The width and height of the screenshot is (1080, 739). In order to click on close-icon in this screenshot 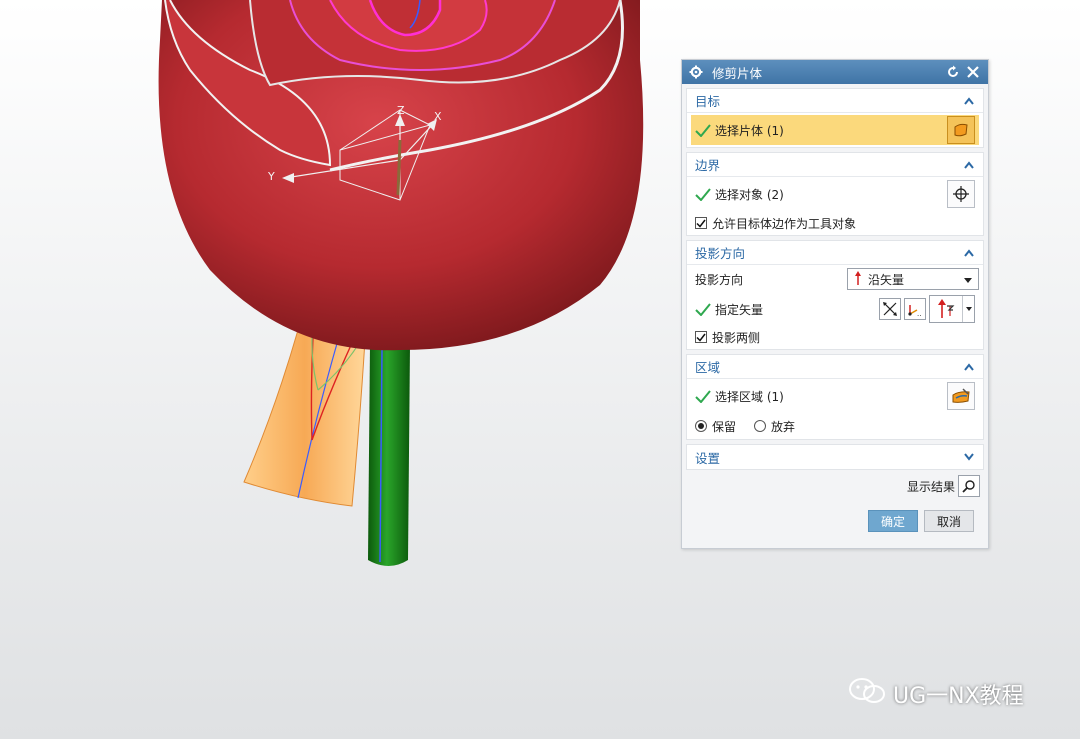, I will do `click(973, 72)`.